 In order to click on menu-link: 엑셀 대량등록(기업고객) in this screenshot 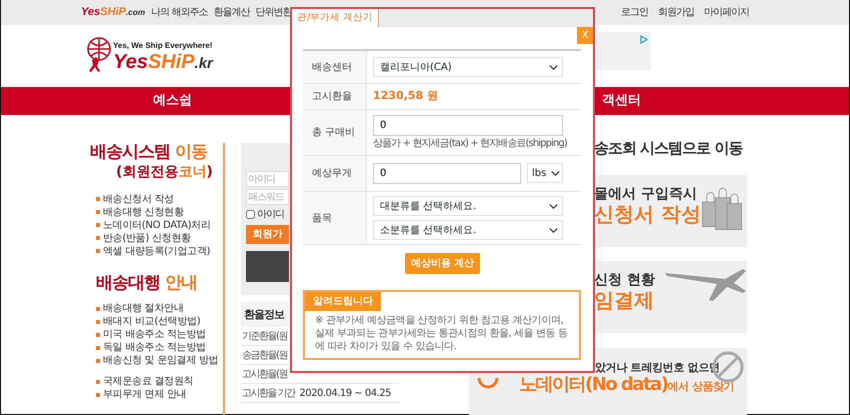, I will do `click(156, 251)`.